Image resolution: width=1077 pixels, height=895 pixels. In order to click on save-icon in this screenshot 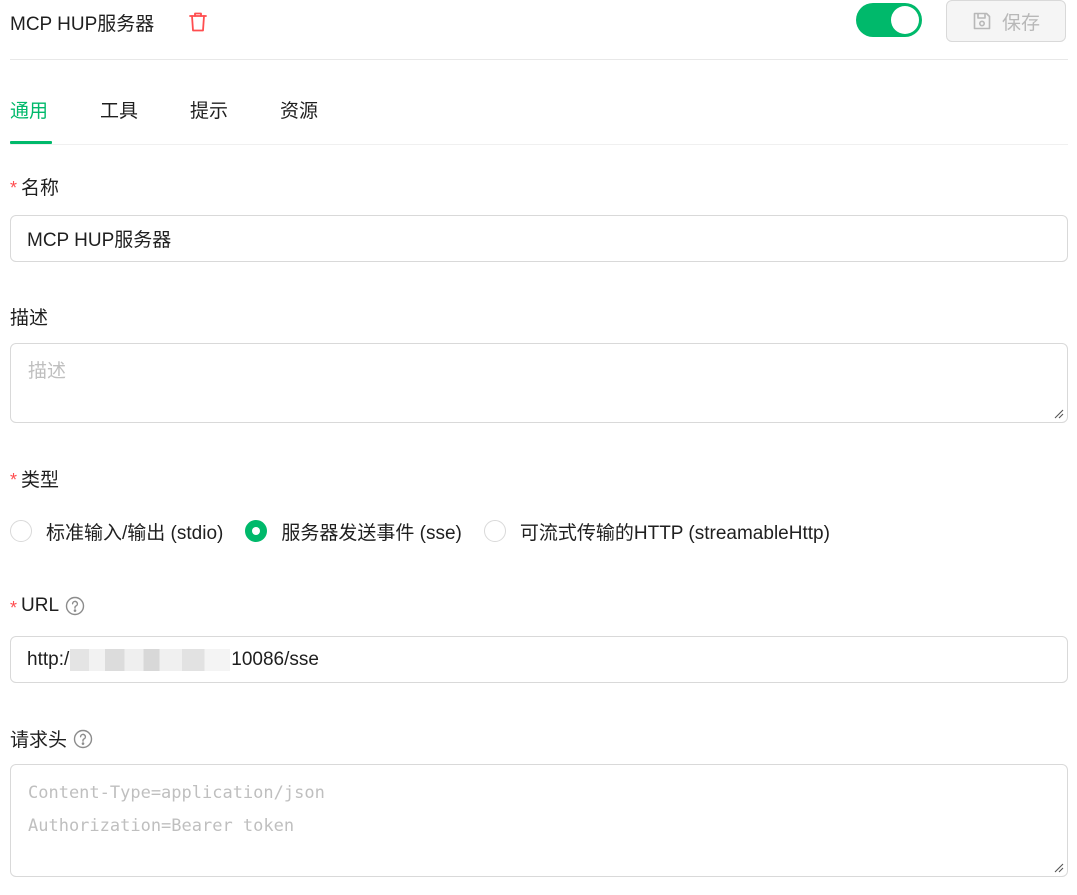, I will do `click(982, 21)`.